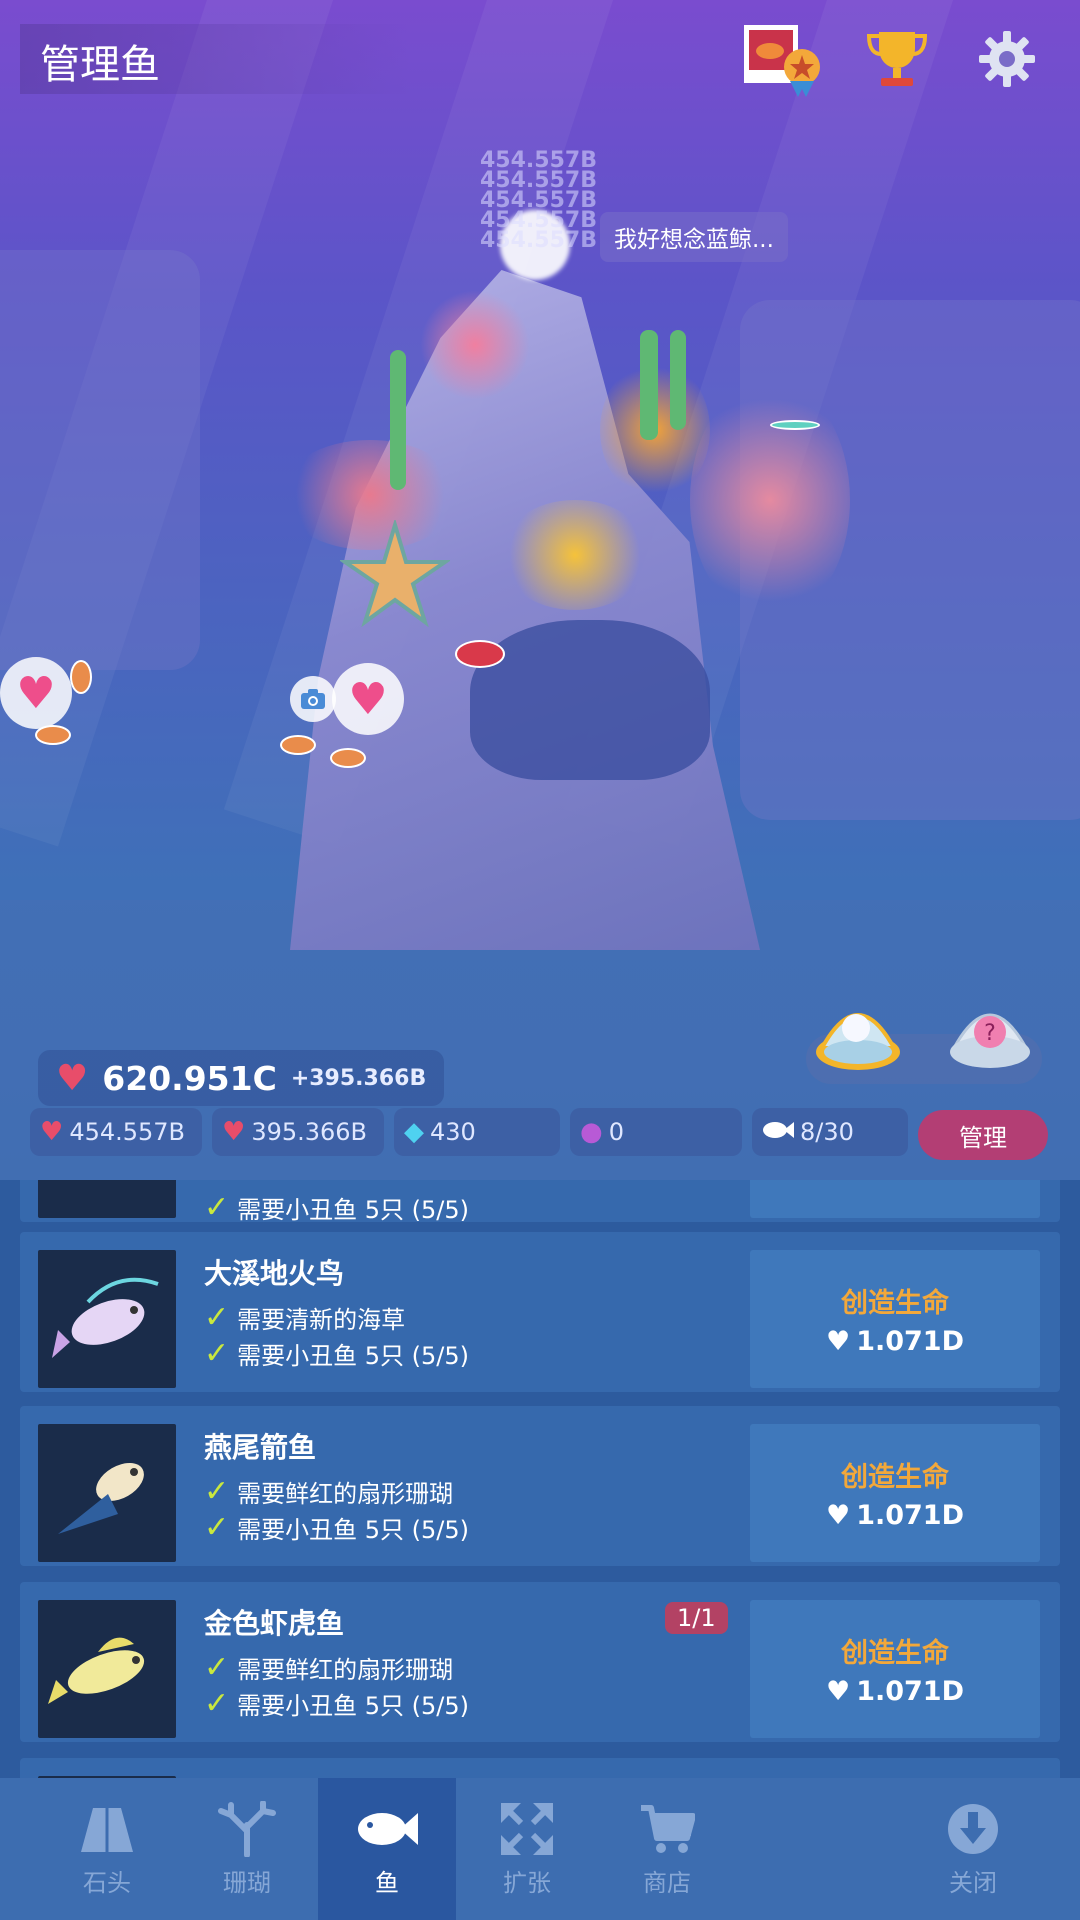 This screenshot has width=1080, height=1920. What do you see at coordinates (770, 500) in the screenshot?
I see `pink-branch-coral` at bounding box center [770, 500].